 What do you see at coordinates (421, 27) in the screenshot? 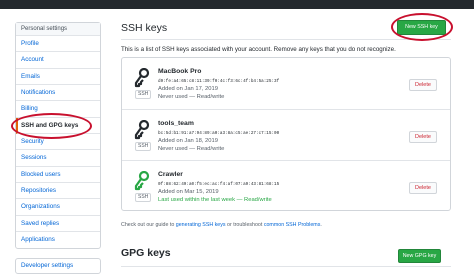
I see `new-ssh-key-button: New SSH key` at bounding box center [421, 27].